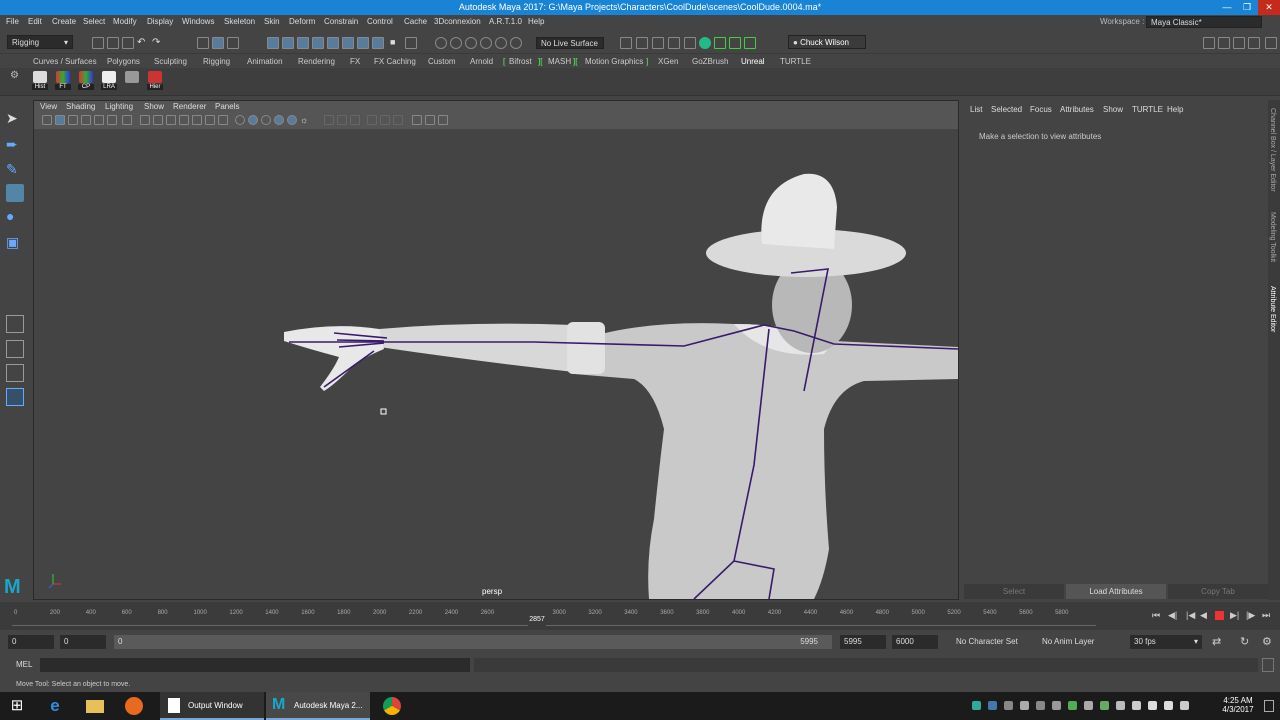  Describe the element at coordinates (318, 43) in the screenshot. I see `snap-view-icon` at that location.